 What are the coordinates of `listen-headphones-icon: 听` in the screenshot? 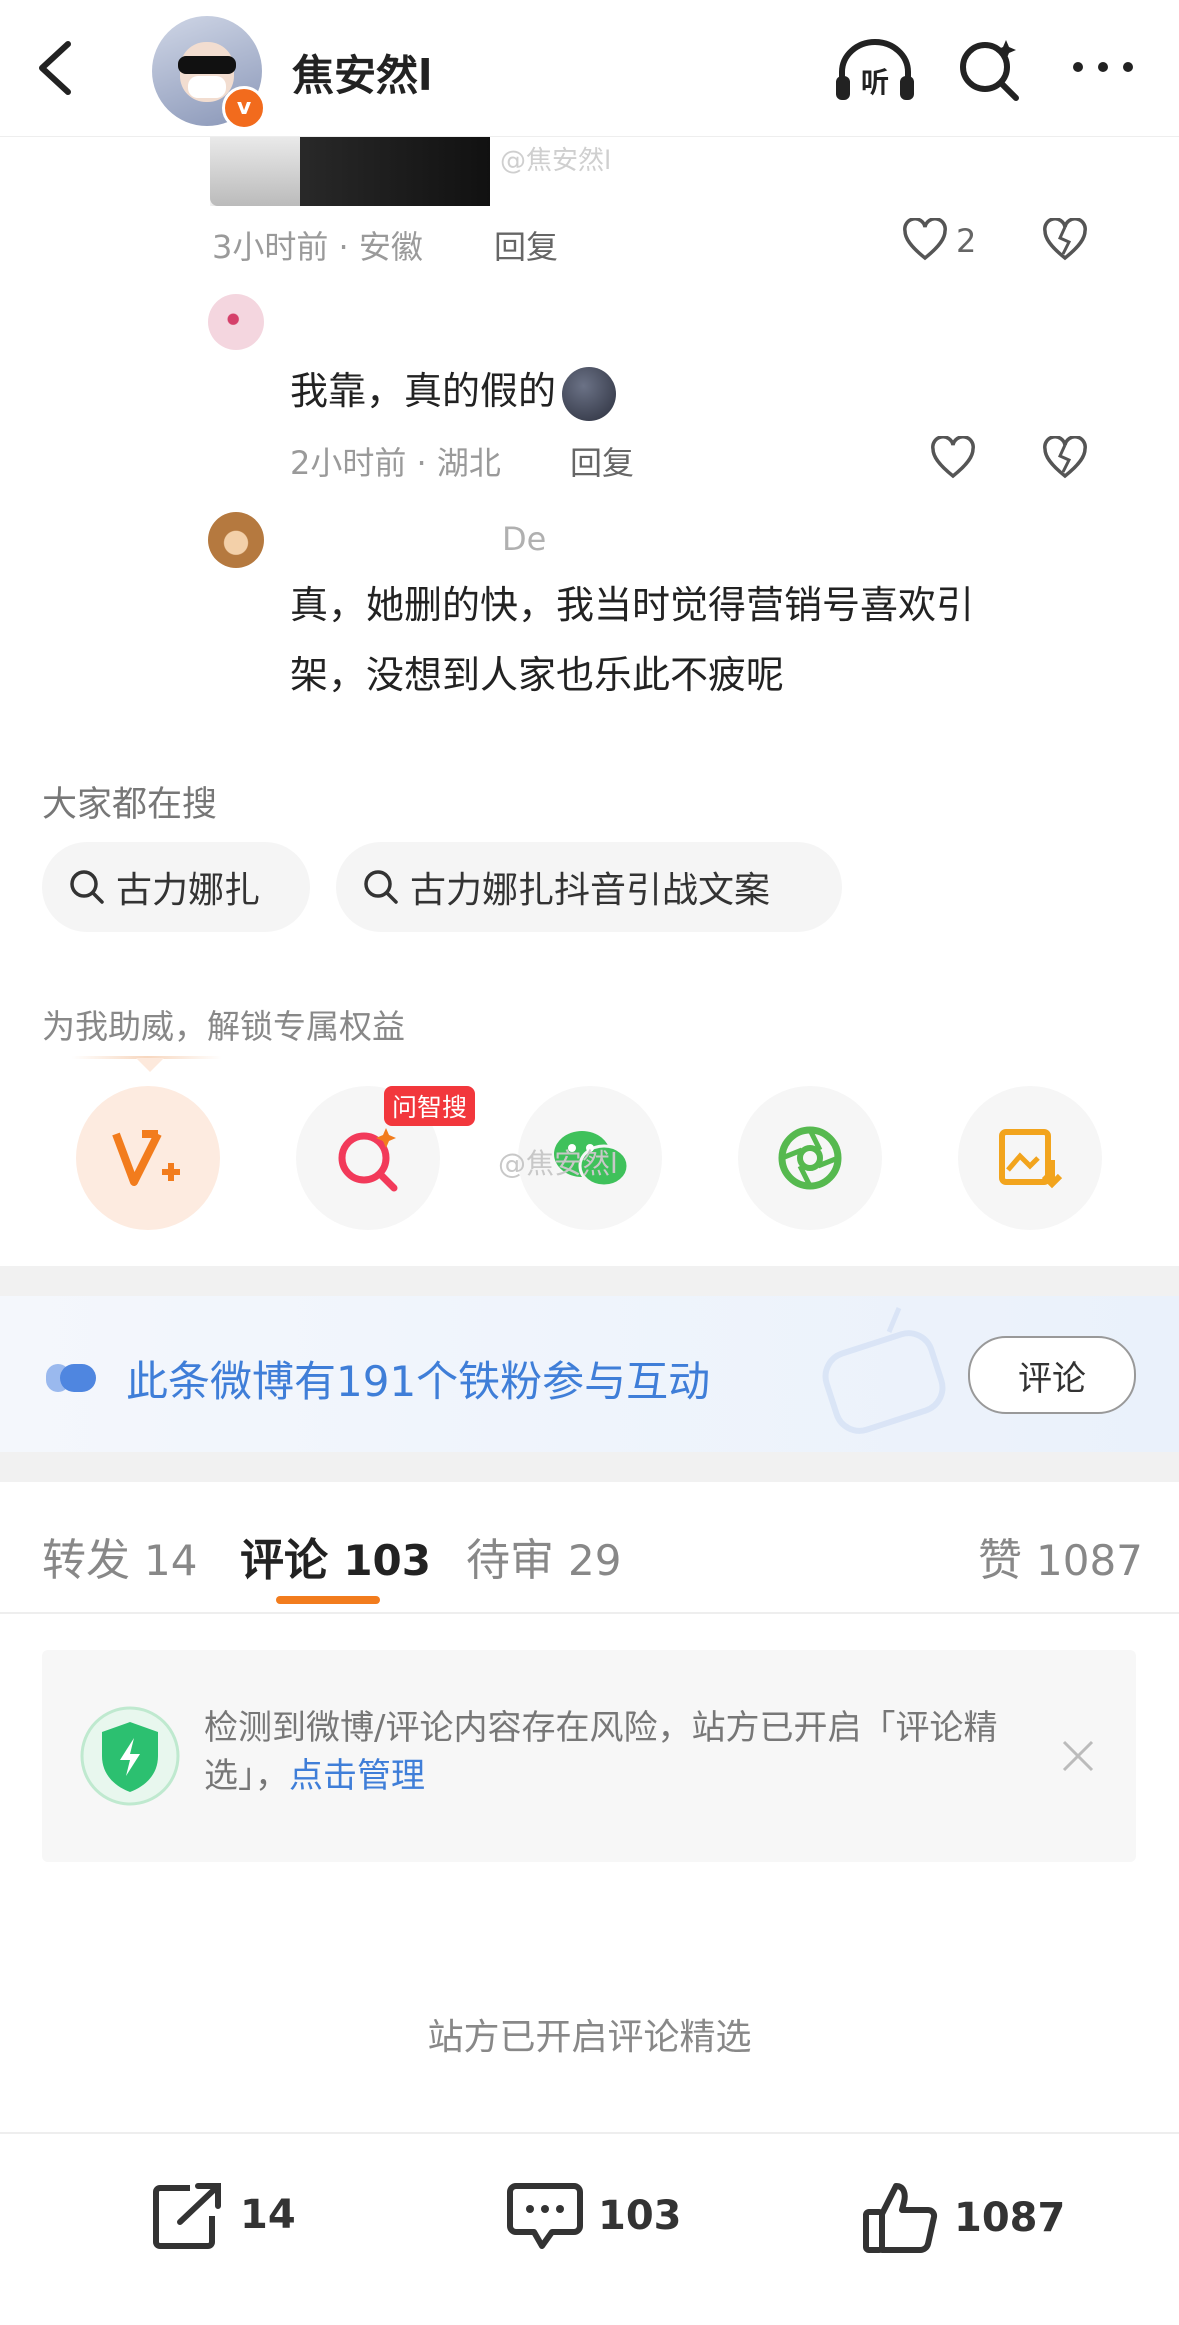 It's located at (875, 69).